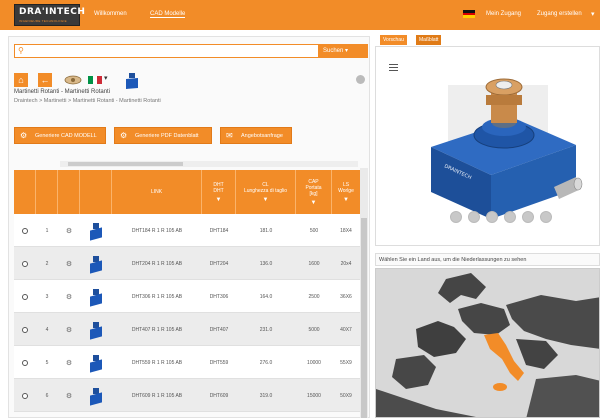 The height and width of the screenshot is (418, 600). I want to click on column-label: LS Worlge, so click(346, 187).